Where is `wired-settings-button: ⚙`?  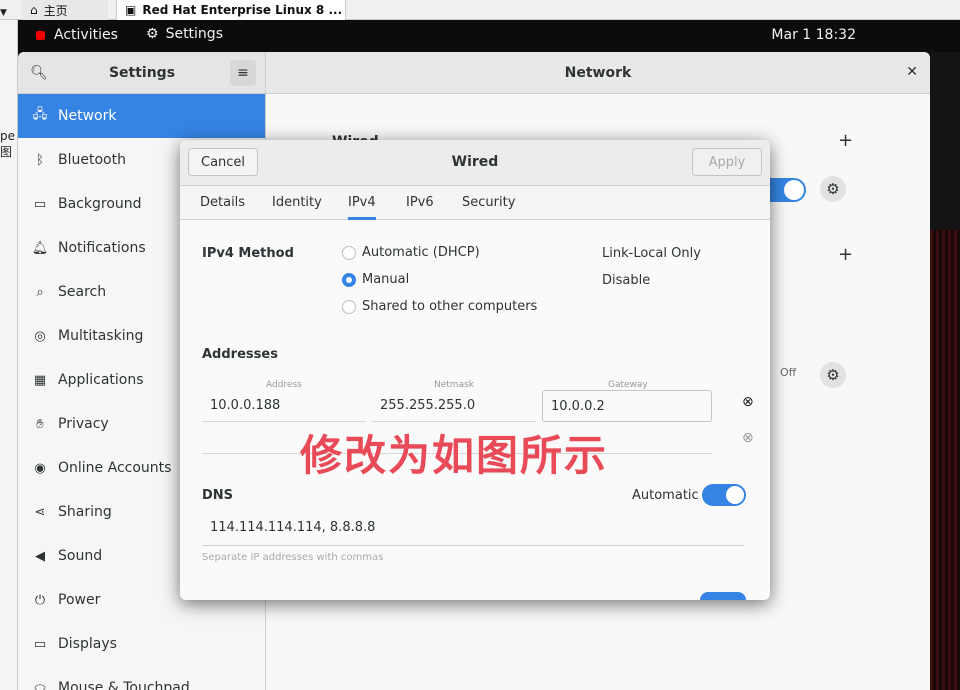 wired-settings-button: ⚙ is located at coordinates (833, 189).